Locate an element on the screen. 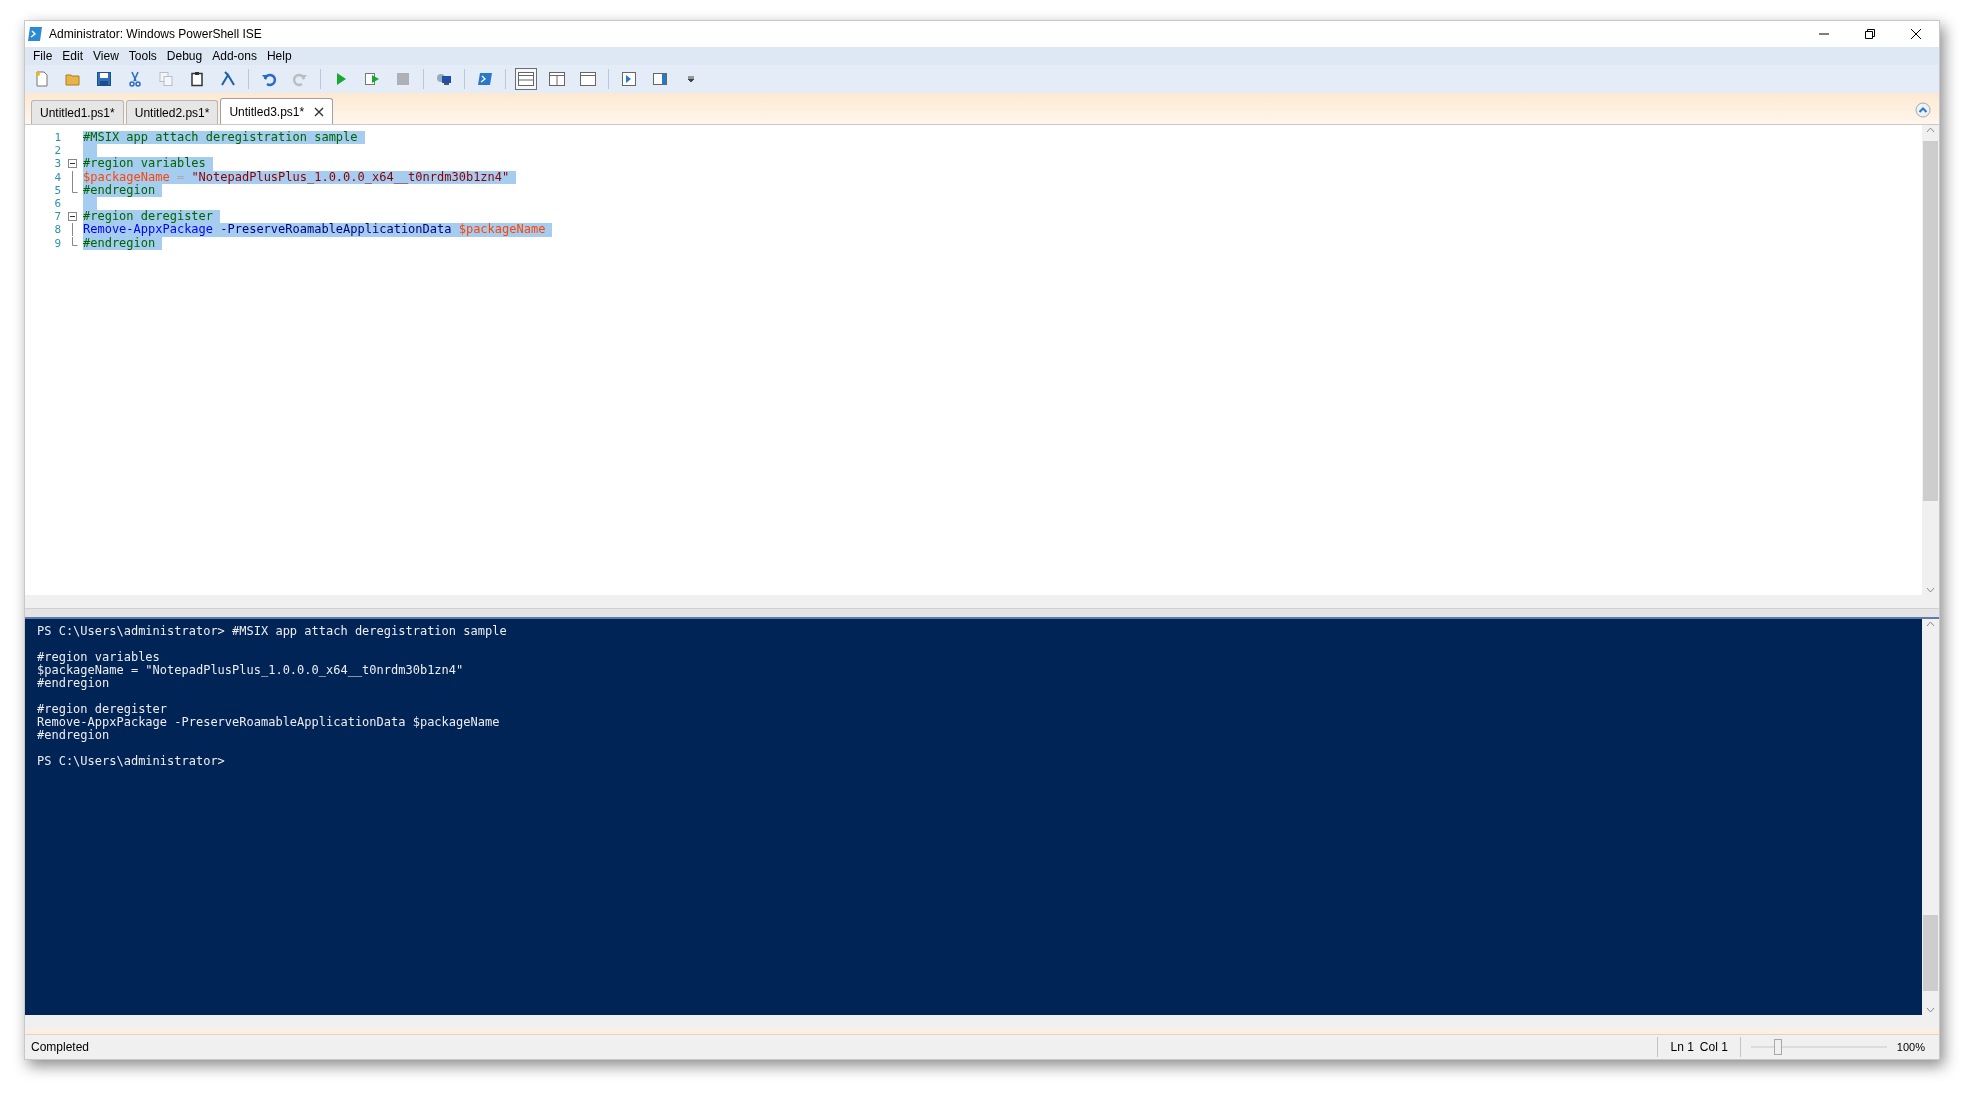  window-title: Administrator: Windows PowerShell ISE is located at coordinates (155, 34).